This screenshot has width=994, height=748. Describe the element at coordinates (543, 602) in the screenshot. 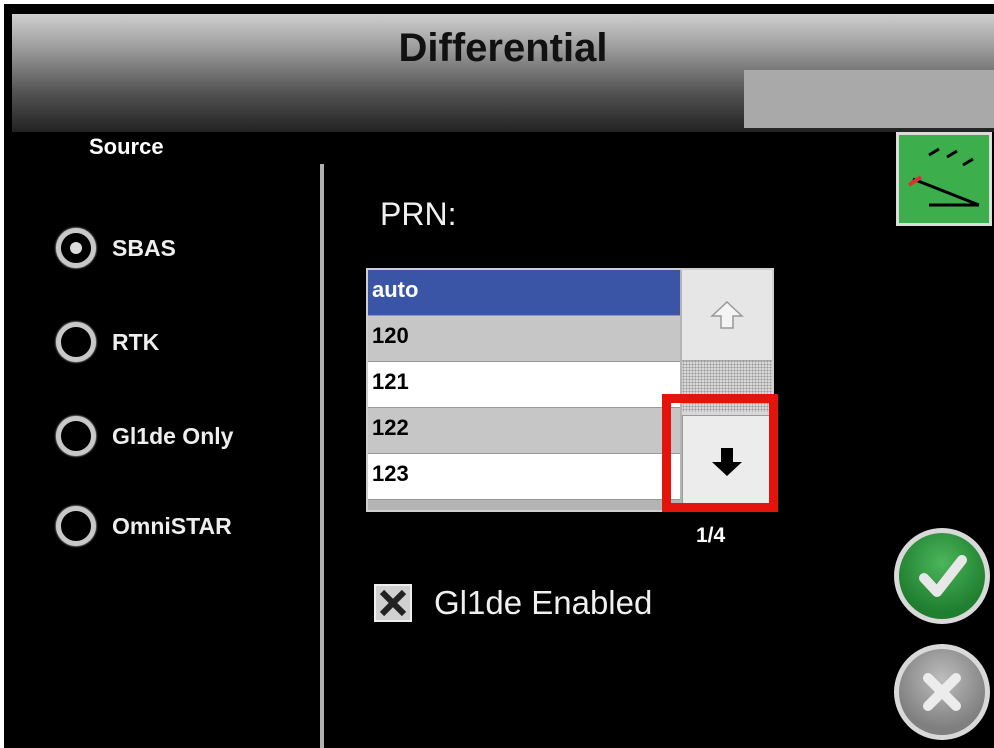

I see `glide-enabled-label: Gl1de Enabled` at that location.